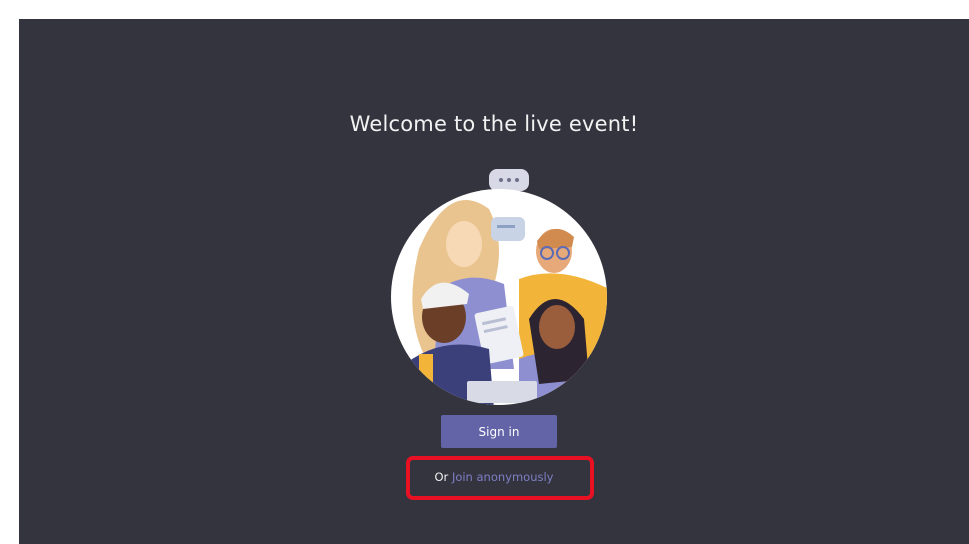  I want to click on join-anonymously-row: Or Join anonymously, so click(494, 477).